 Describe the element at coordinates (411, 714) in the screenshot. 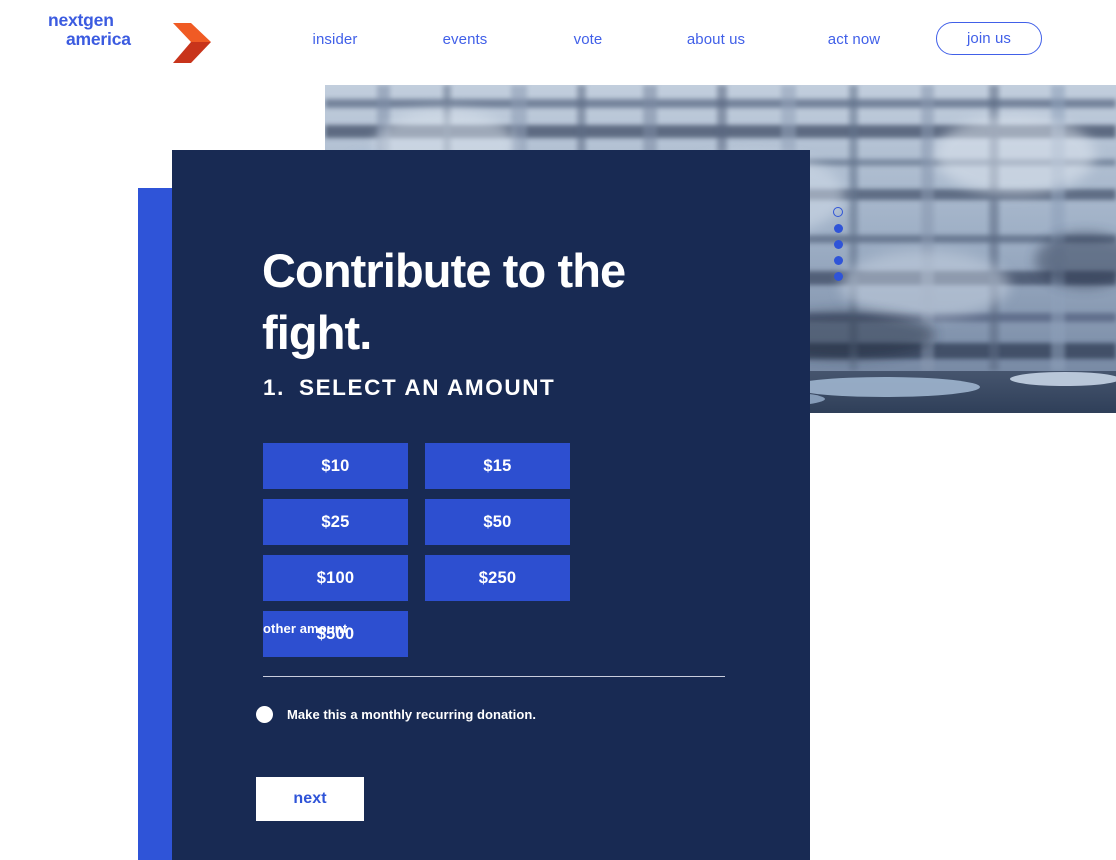

I see `recurring-donation-label: Make this a monthly recurring donation.` at that location.